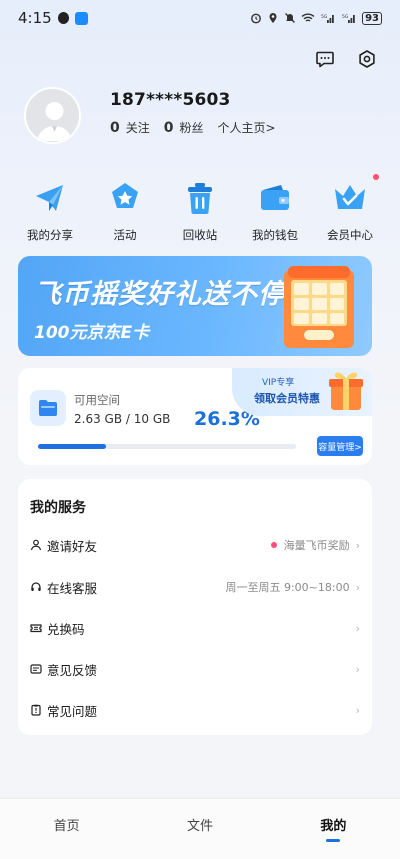  What do you see at coordinates (63, 18) in the screenshot?
I see `qq-notification-icon` at bounding box center [63, 18].